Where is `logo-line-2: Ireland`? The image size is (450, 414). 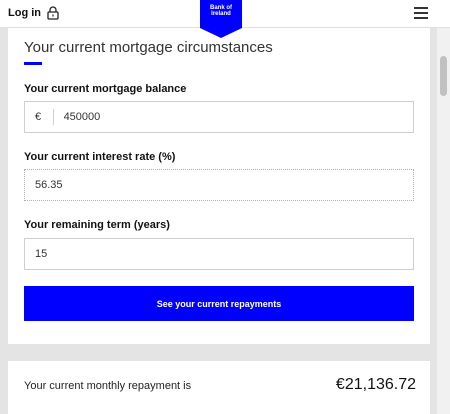
logo-line-2: Ireland is located at coordinates (221, 14).